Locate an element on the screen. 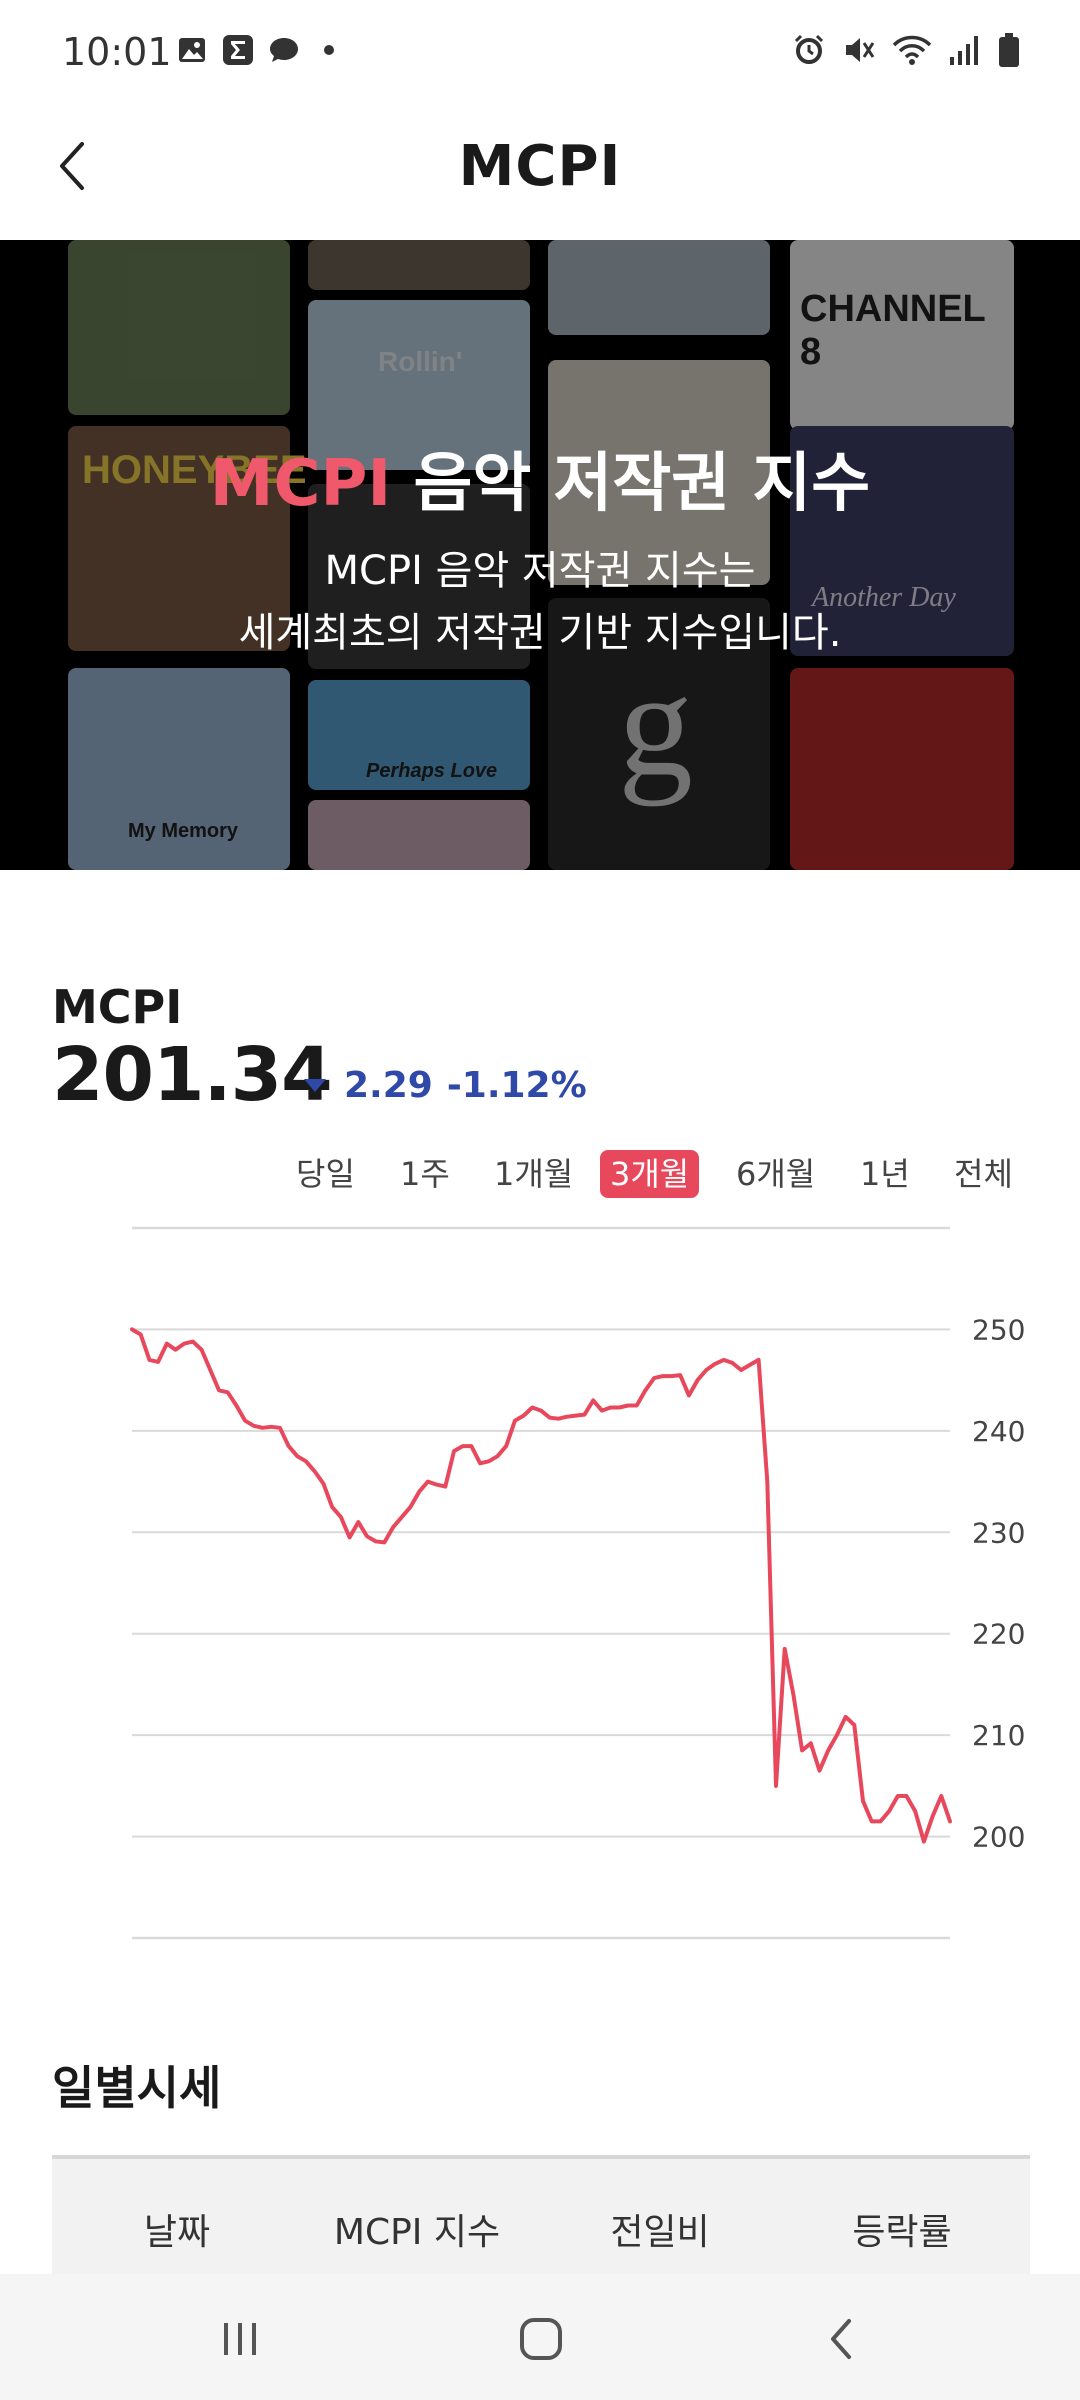  home-icon is located at coordinates (541, 2339).